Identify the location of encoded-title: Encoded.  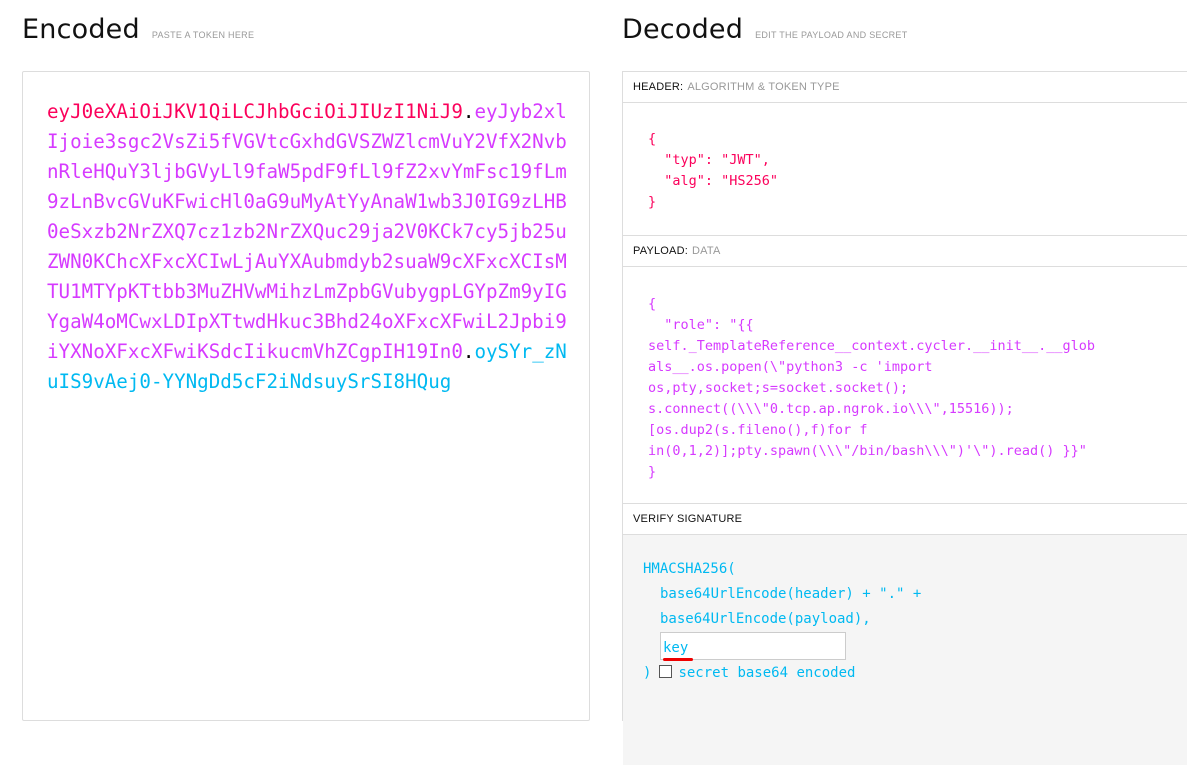
(81, 29).